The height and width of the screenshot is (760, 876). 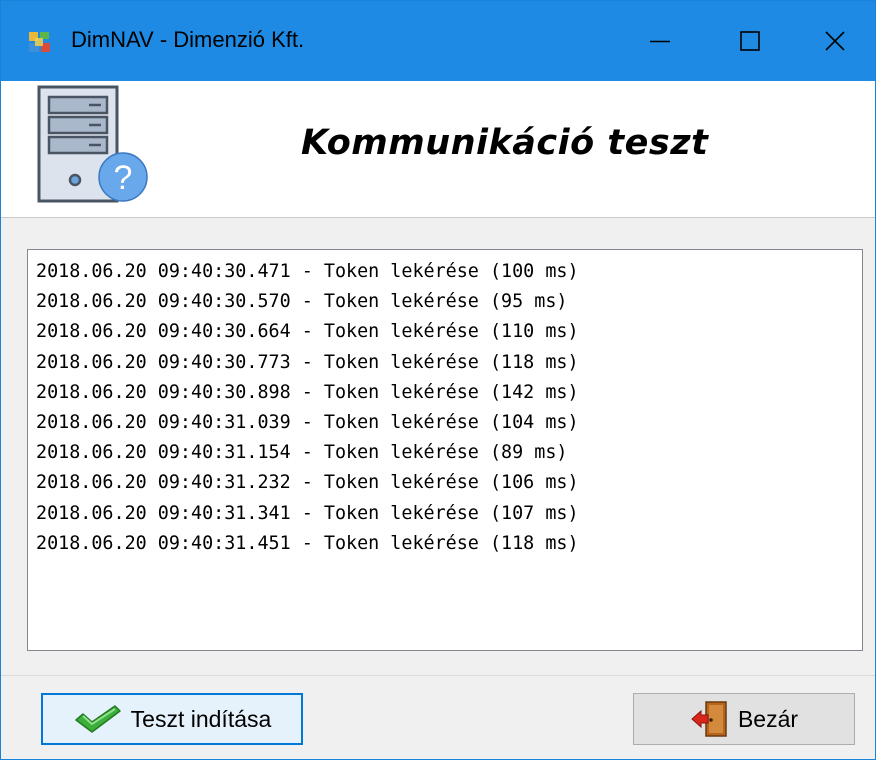 What do you see at coordinates (438, 675) in the screenshot?
I see `footer-divider` at bounding box center [438, 675].